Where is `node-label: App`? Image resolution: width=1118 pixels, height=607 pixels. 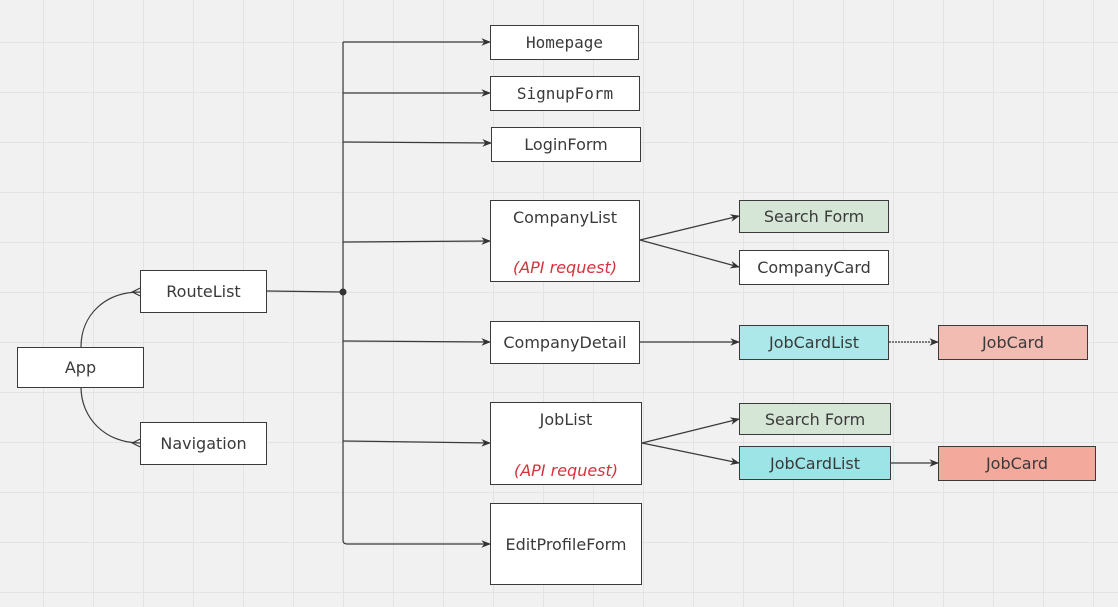 node-label: App is located at coordinates (80, 367).